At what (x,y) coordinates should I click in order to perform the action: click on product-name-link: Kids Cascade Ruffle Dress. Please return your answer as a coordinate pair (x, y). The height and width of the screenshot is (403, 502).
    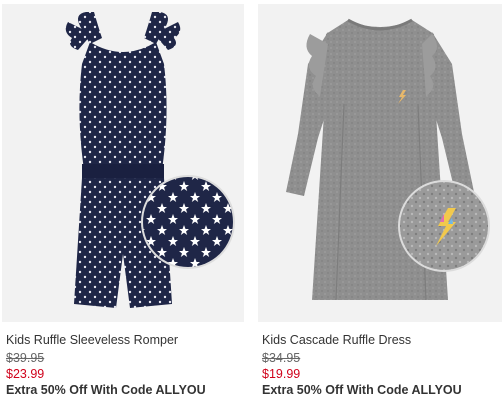
    Looking at the image, I should click on (382, 340).